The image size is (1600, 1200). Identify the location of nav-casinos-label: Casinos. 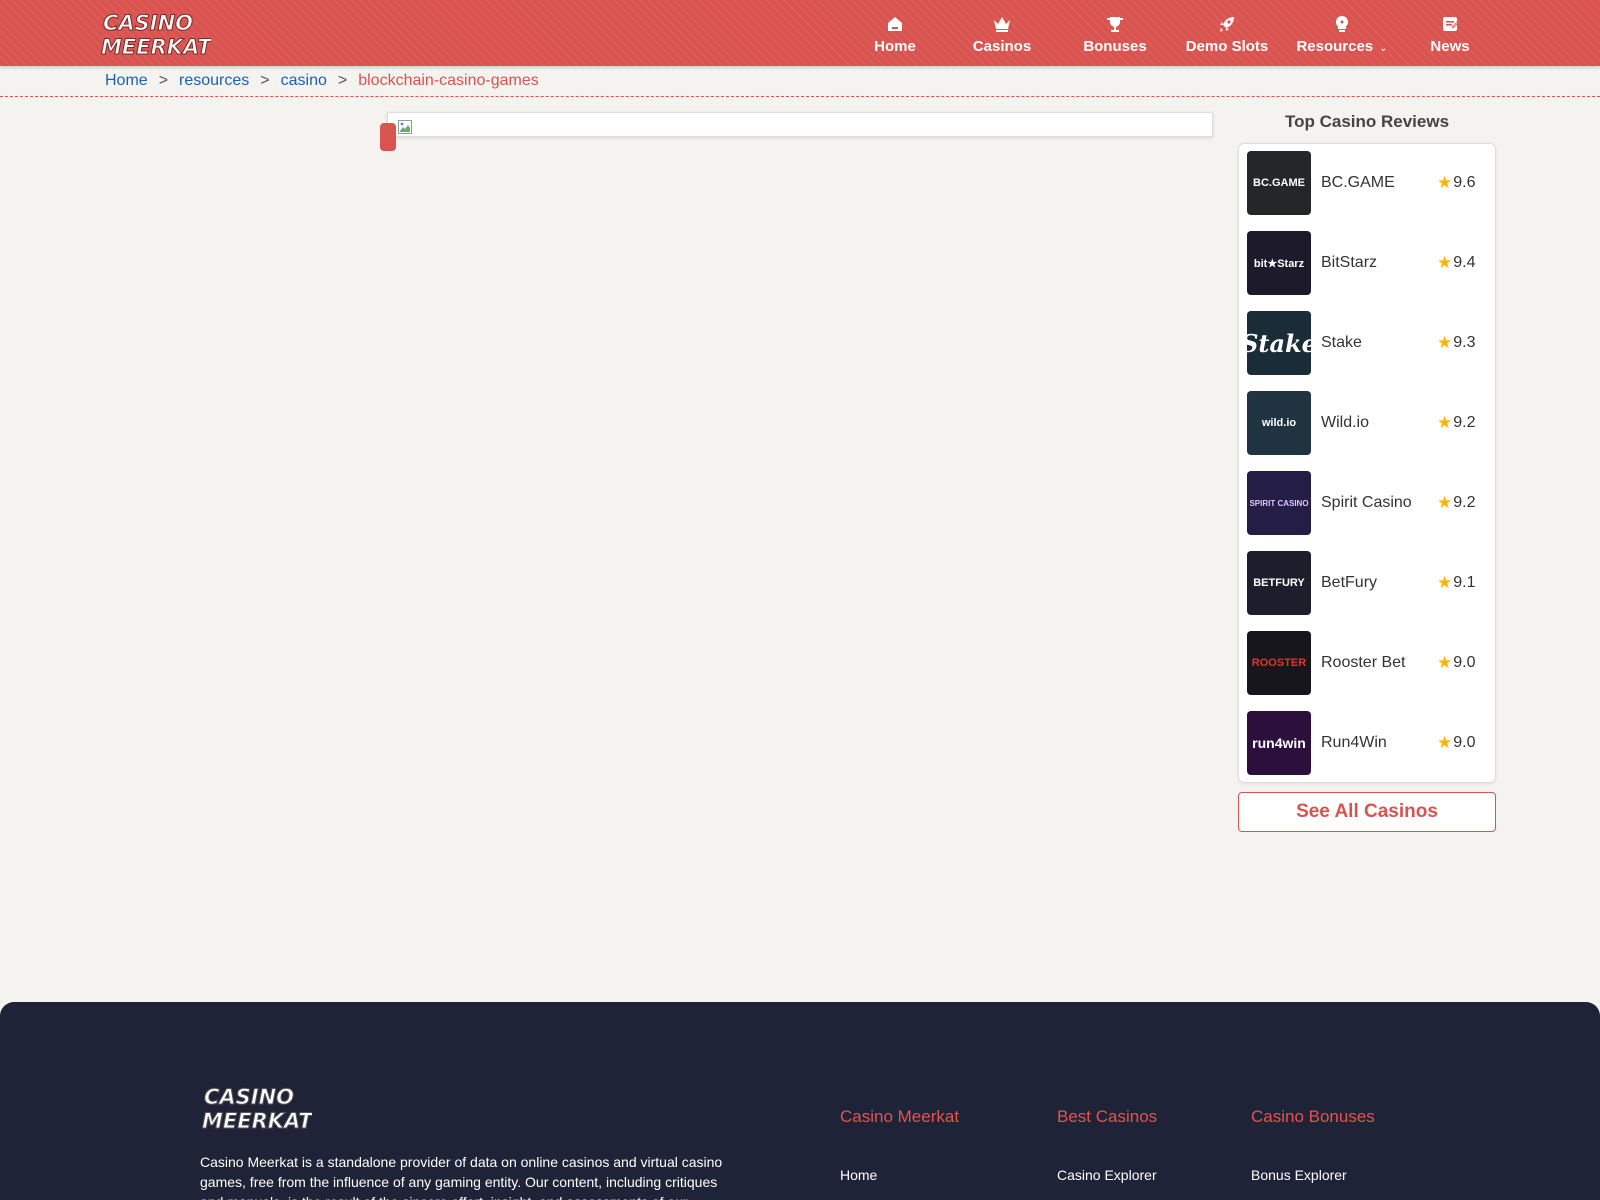
(1002, 46).